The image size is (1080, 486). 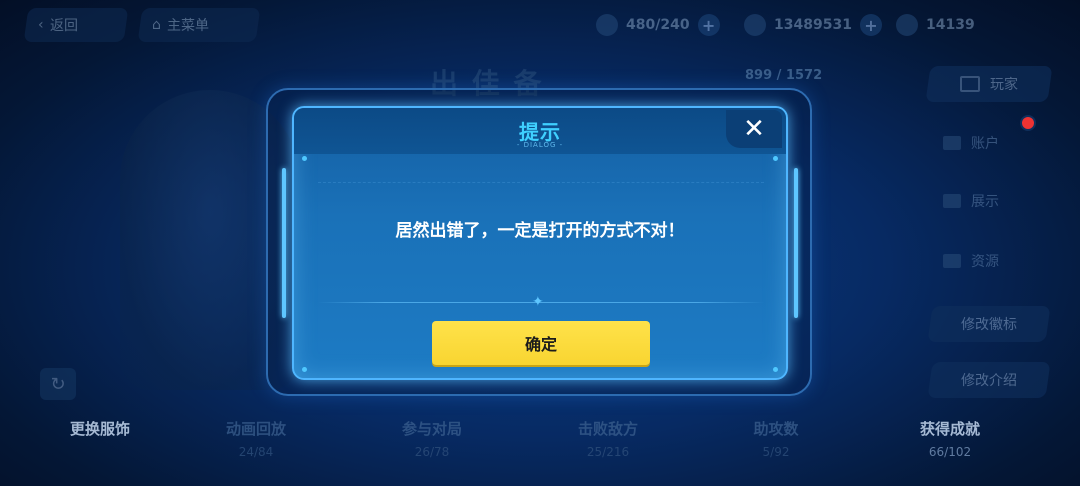 I want to click on edit-badge-button: 修改徽标, so click(x=989, y=324).